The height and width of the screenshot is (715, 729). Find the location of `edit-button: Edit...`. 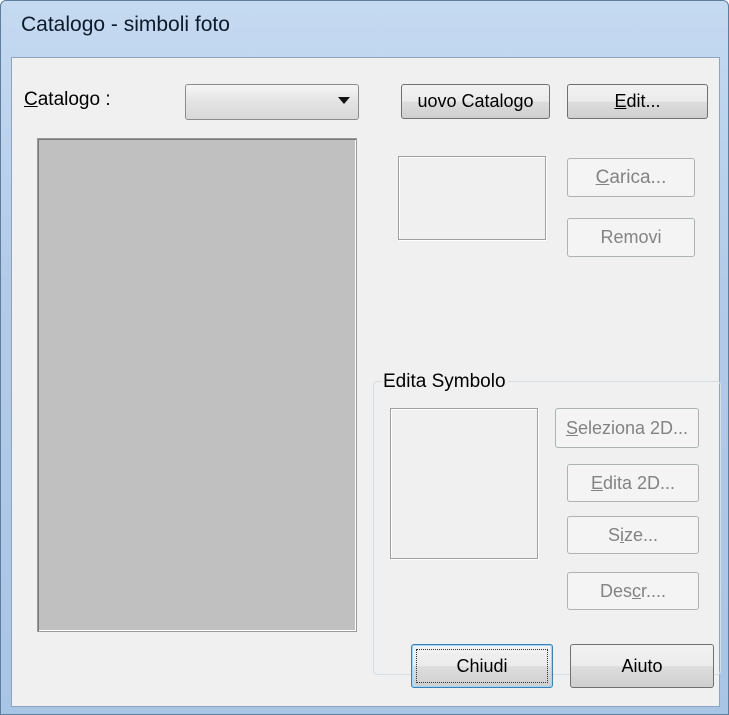

edit-button: Edit... is located at coordinates (637, 101).